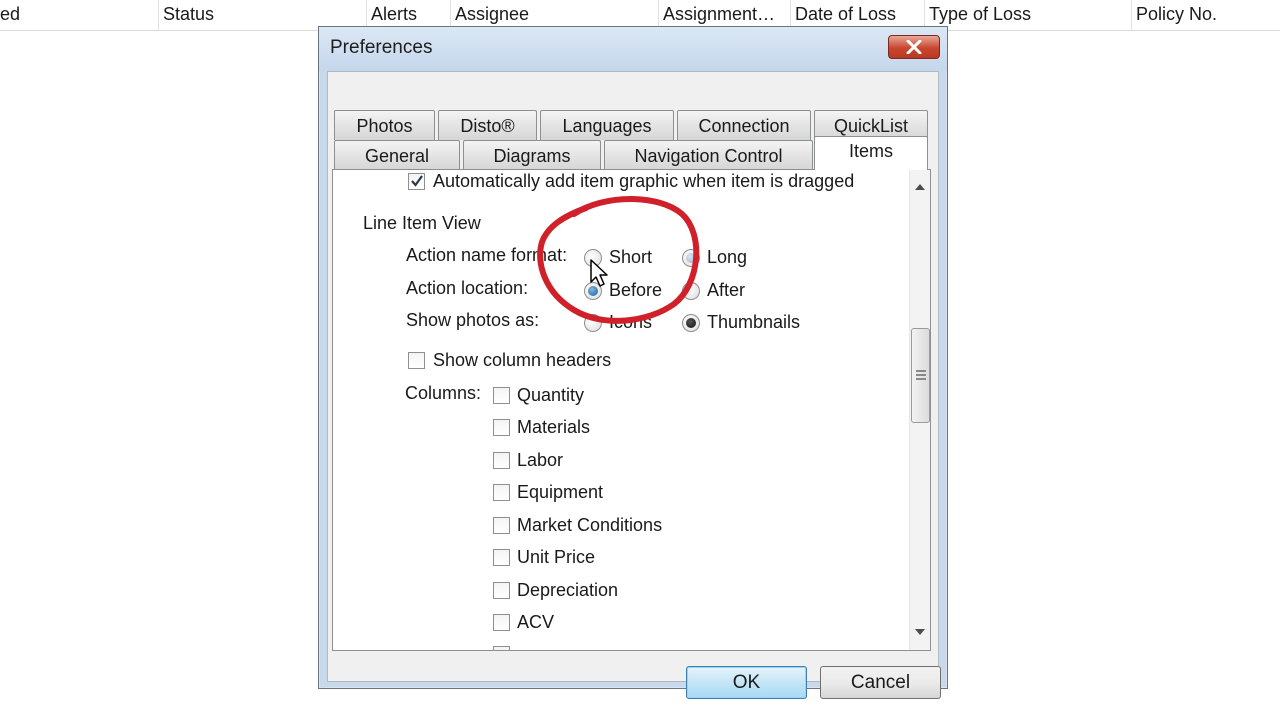  Describe the element at coordinates (920, 187) in the screenshot. I see `scroll-up-arrow-icon` at that location.